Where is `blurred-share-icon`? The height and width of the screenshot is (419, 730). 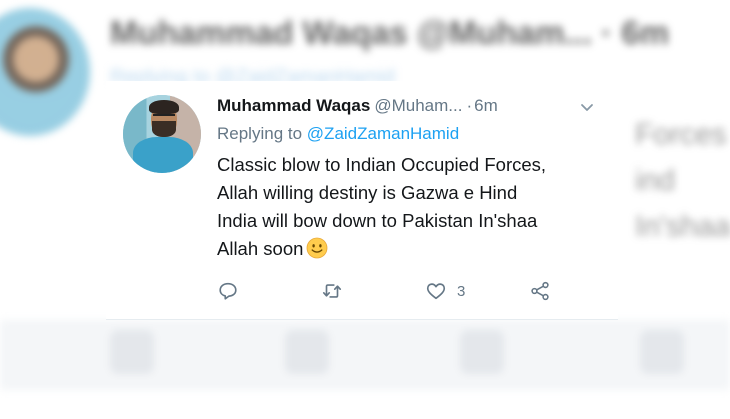 blurred-share-icon is located at coordinates (662, 352).